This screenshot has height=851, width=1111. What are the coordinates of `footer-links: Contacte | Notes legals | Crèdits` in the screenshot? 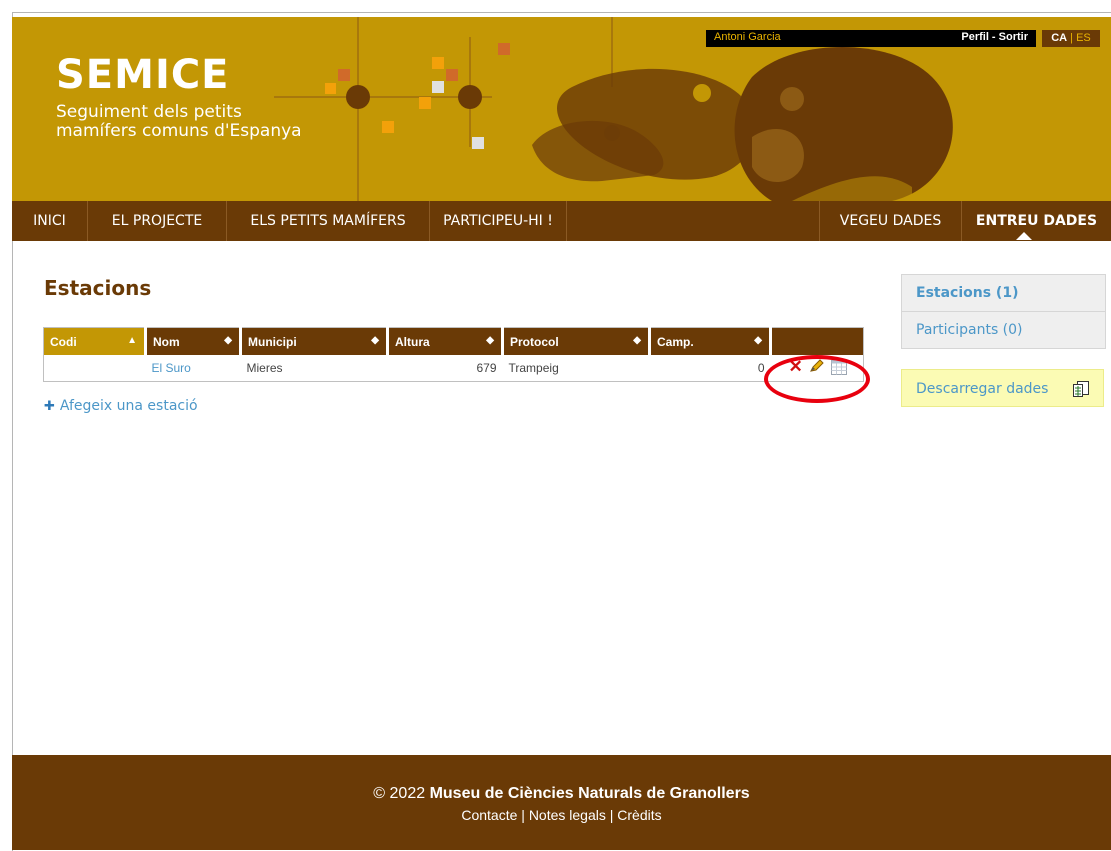 It's located at (561, 815).